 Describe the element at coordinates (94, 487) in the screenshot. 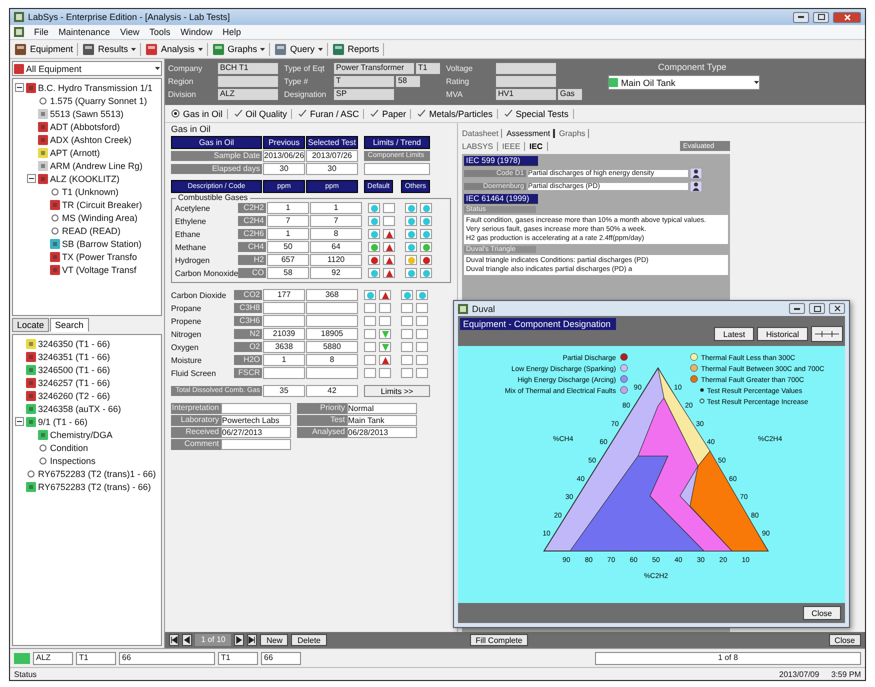

I see `tree-item: RY6752283 (T2 (trans) - 66)` at that location.